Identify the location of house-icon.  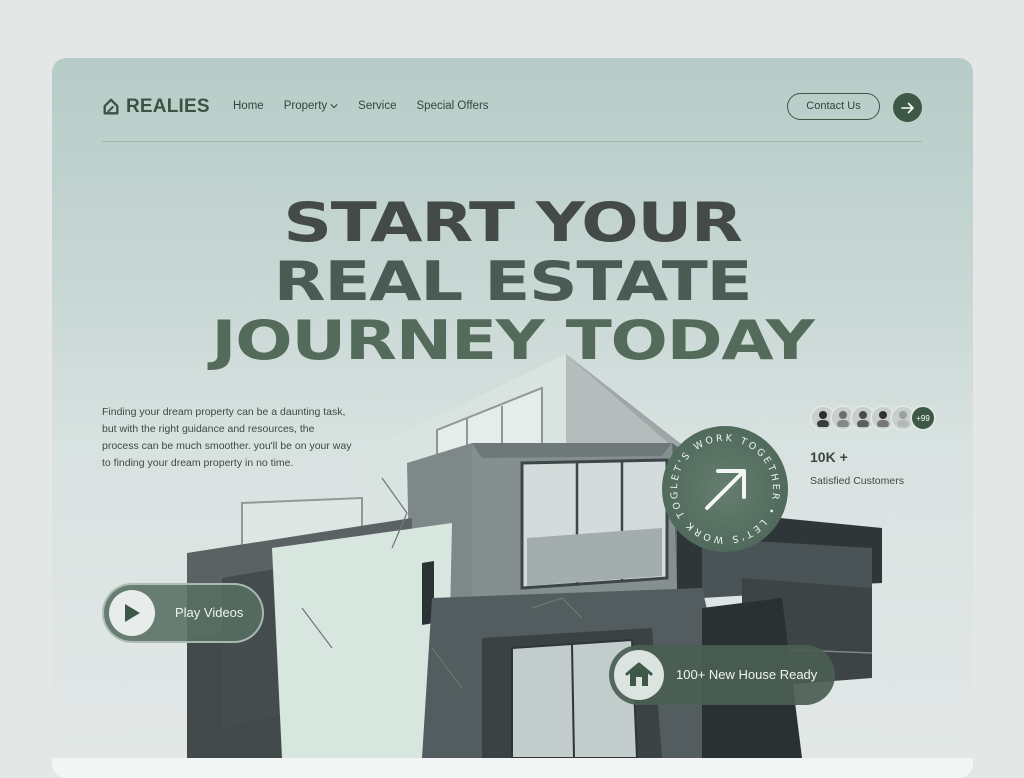
(639, 674).